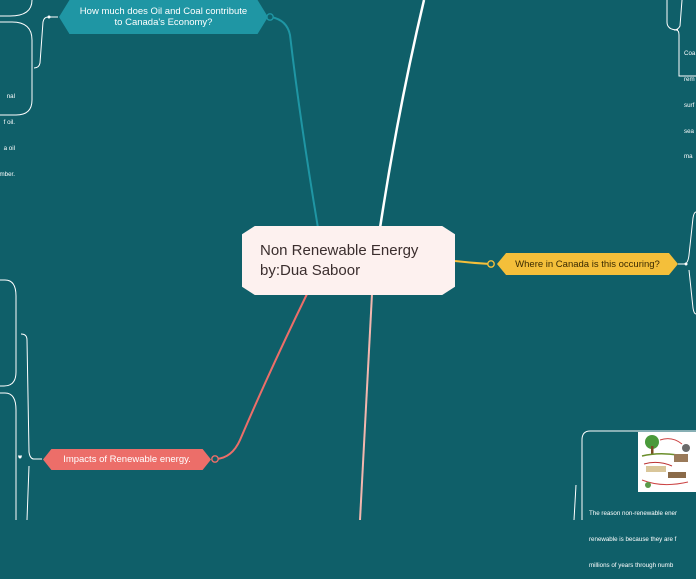  I want to click on connector-impacts, so click(261, 376).